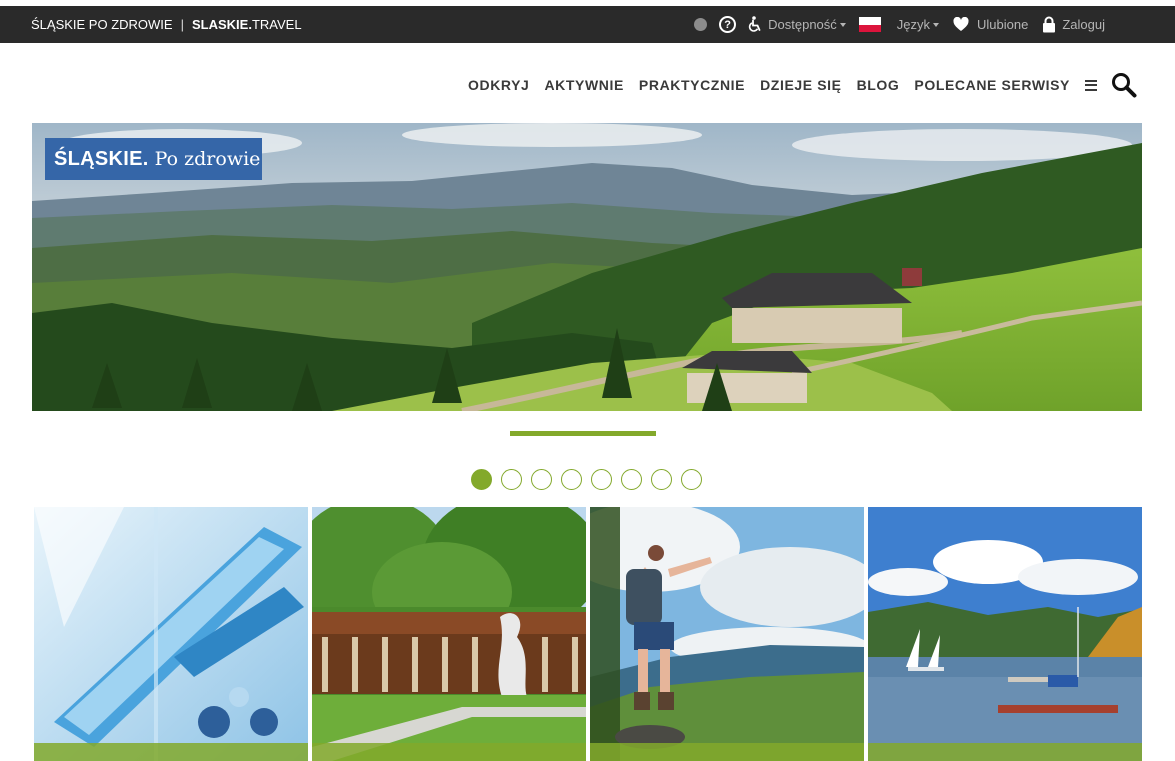  I want to click on site-name-link: ŚLĄSKIE PO ZDROWIE, so click(102, 24).